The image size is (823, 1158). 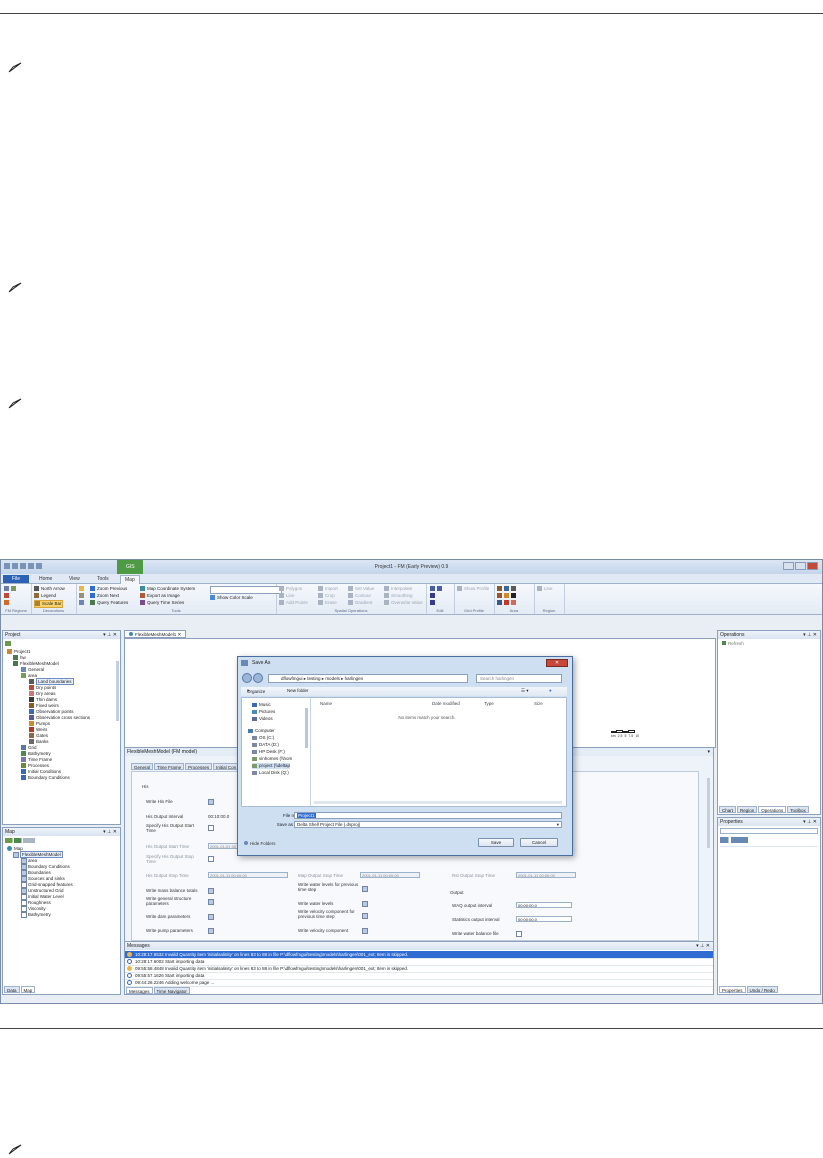 I want to click on tab-view: View, so click(x=74, y=579).